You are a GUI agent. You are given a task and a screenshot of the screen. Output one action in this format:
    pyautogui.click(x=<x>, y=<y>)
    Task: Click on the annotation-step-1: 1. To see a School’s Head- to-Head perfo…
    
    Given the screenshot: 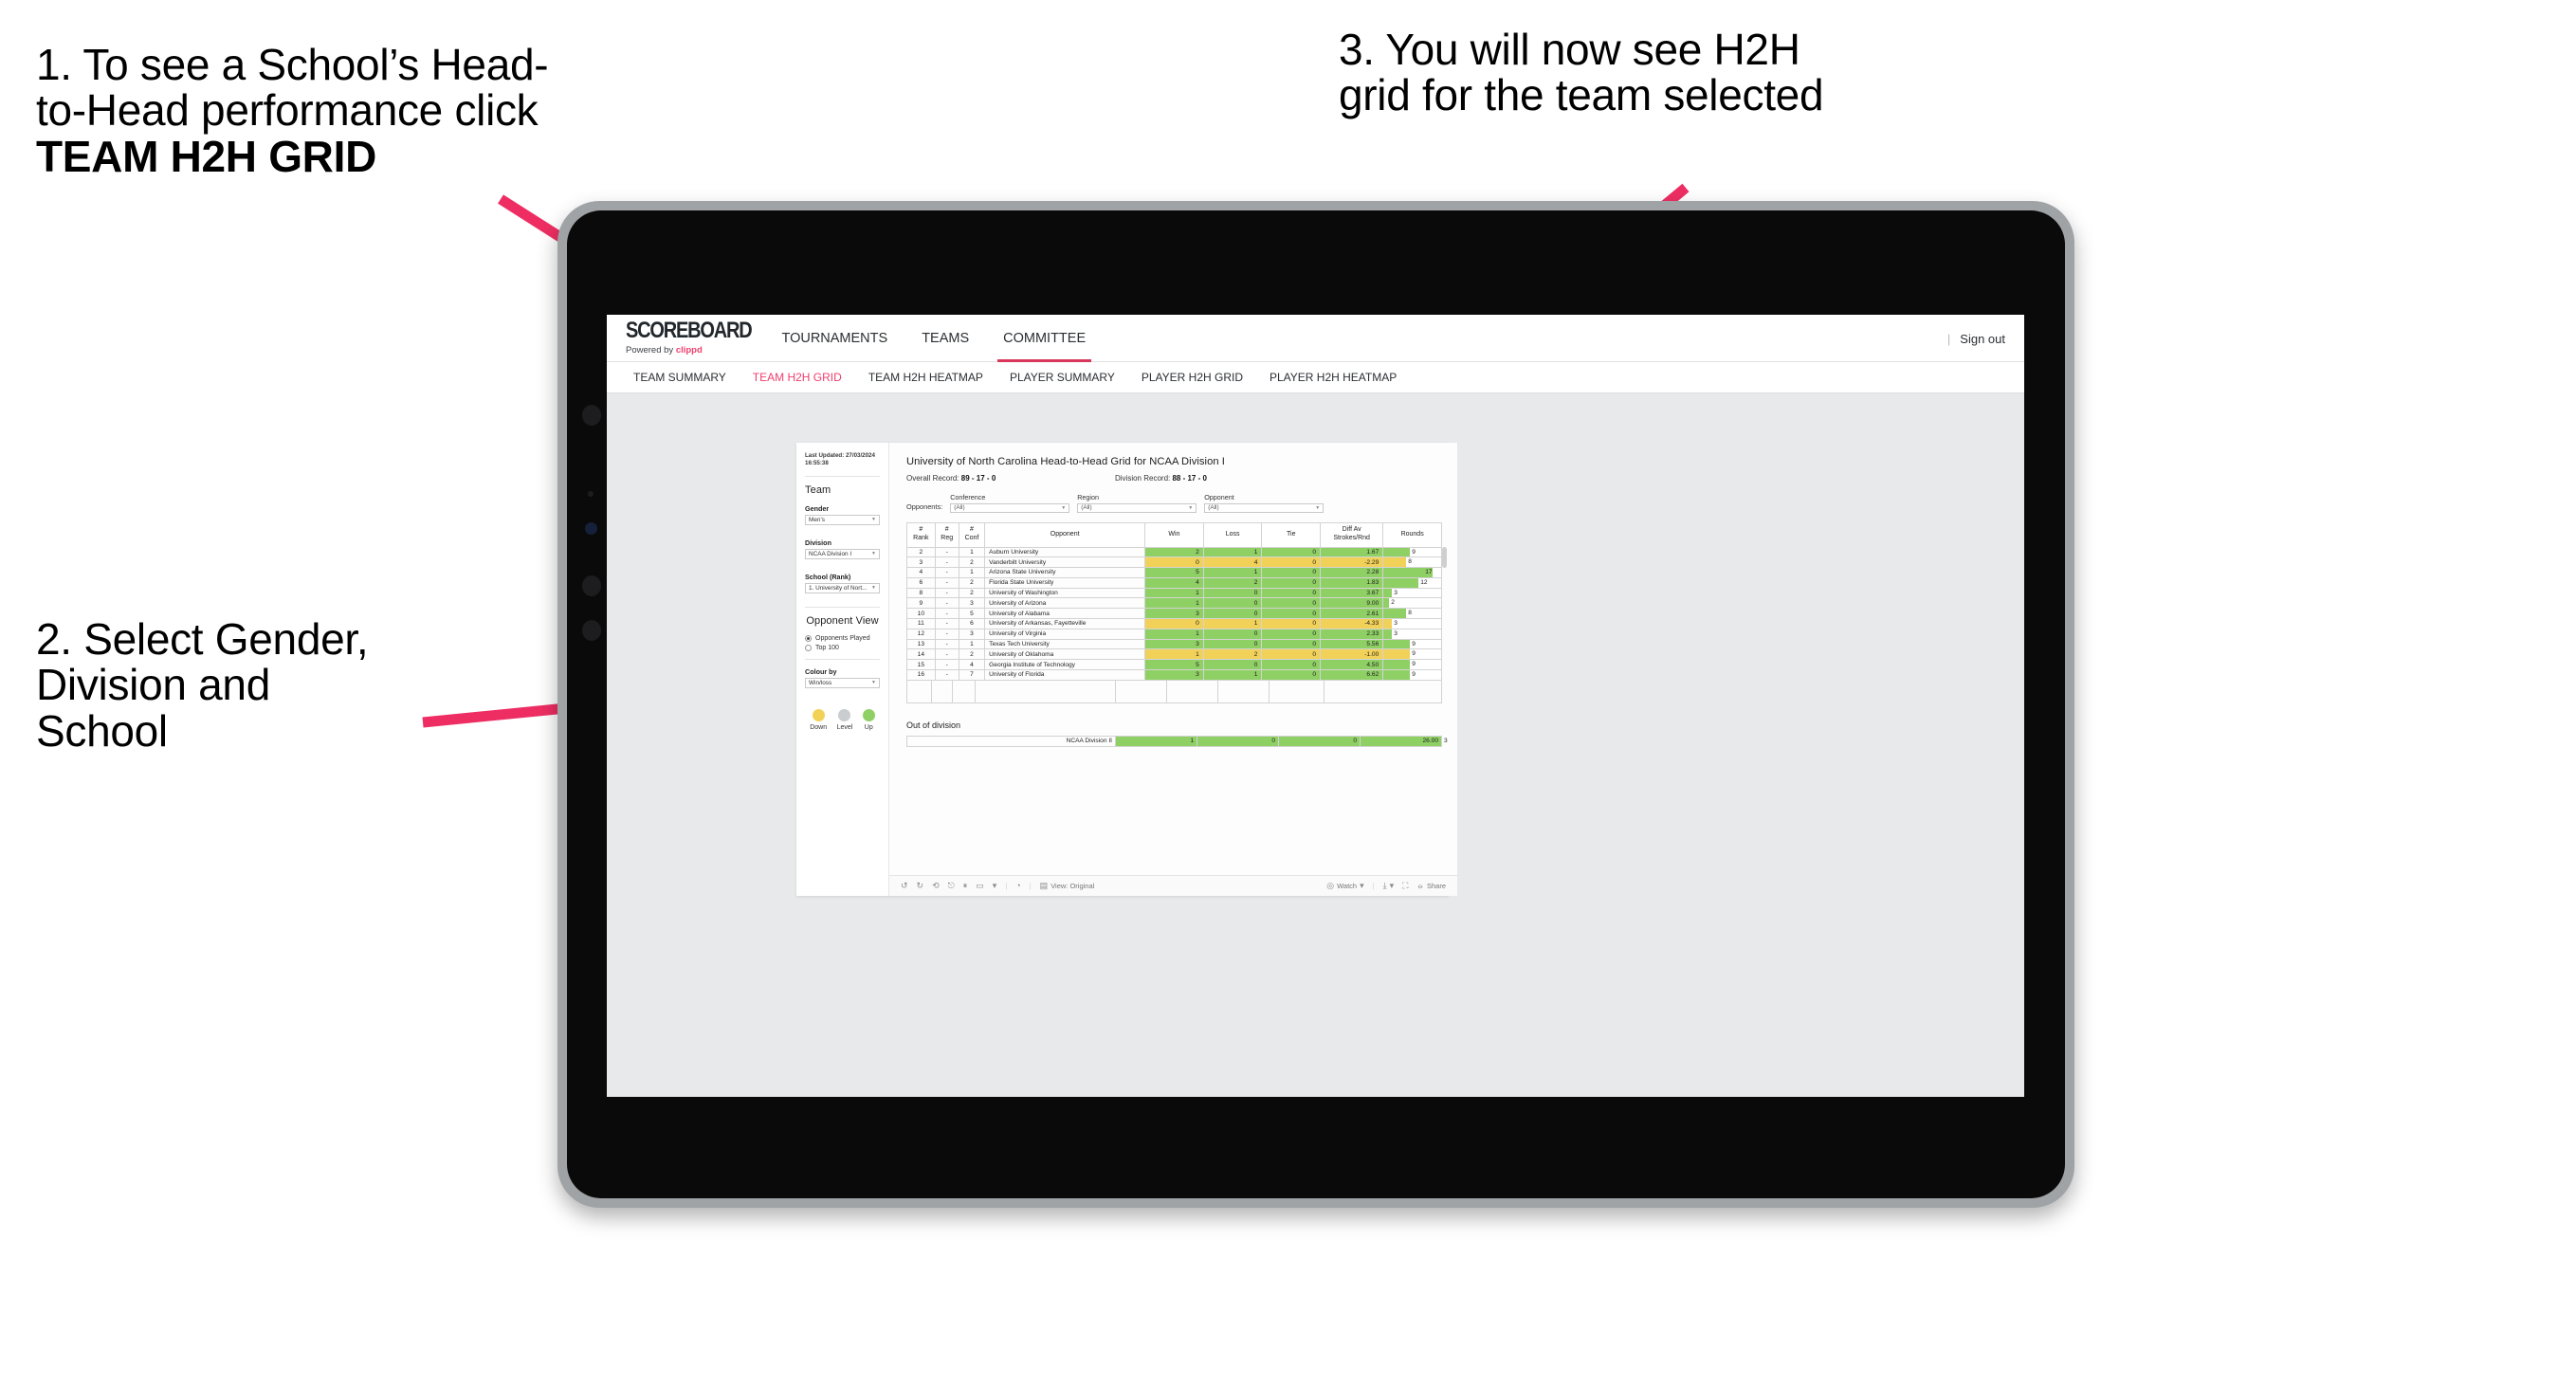 What is the action you would take?
    pyautogui.click(x=420, y=110)
    